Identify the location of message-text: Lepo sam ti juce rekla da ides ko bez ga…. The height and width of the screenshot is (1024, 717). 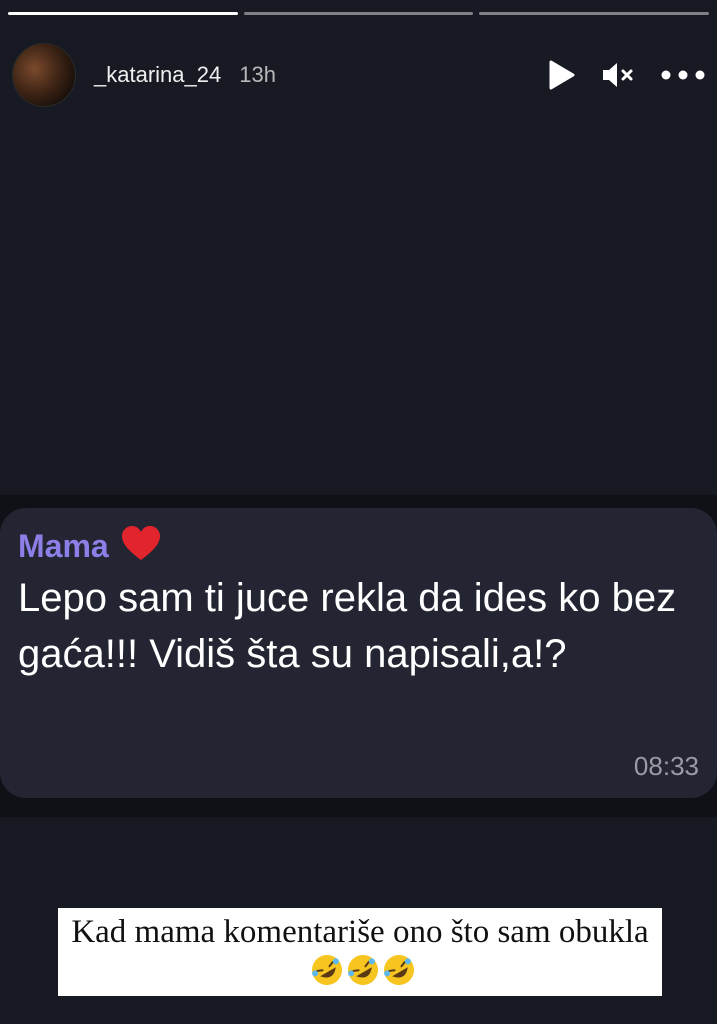
(347, 626).